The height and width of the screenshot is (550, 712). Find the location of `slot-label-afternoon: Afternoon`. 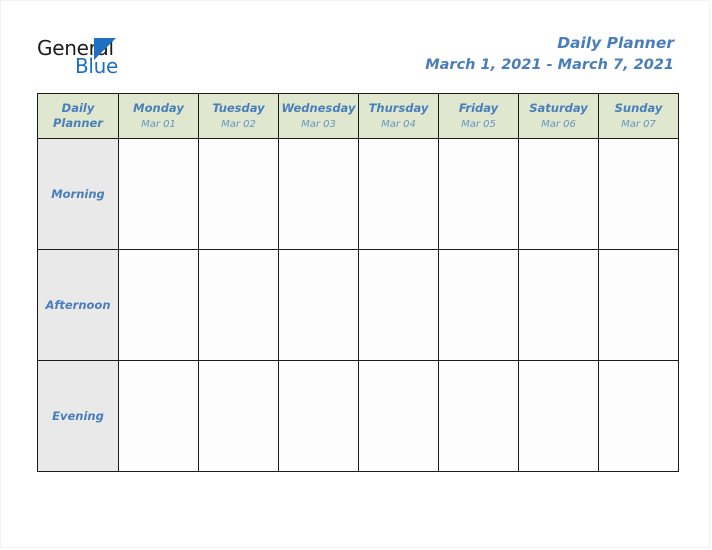

slot-label-afternoon: Afternoon is located at coordinates (78, 305).